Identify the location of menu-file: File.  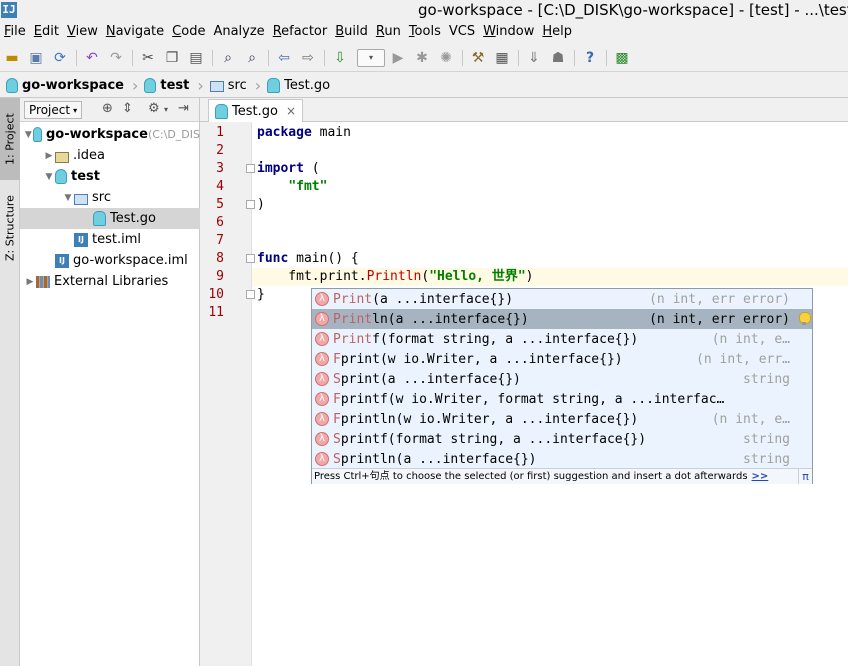
(15, 32).